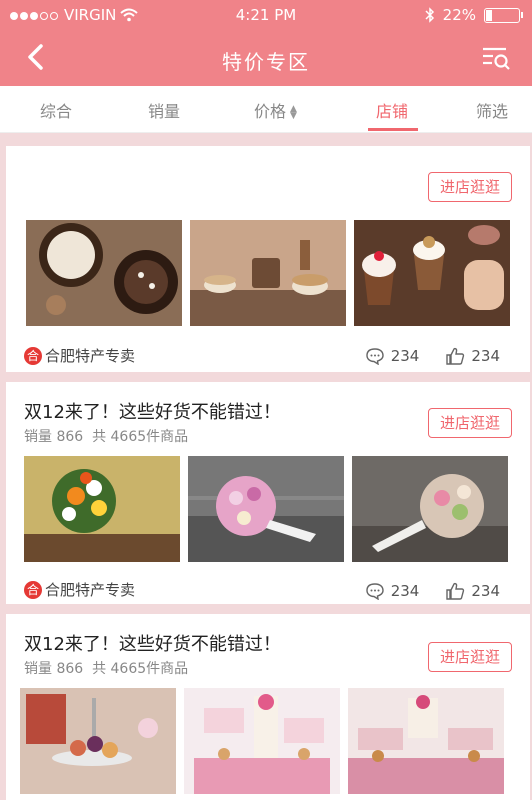  I want to click on tab-price-label: 价格, so click(270, 111).